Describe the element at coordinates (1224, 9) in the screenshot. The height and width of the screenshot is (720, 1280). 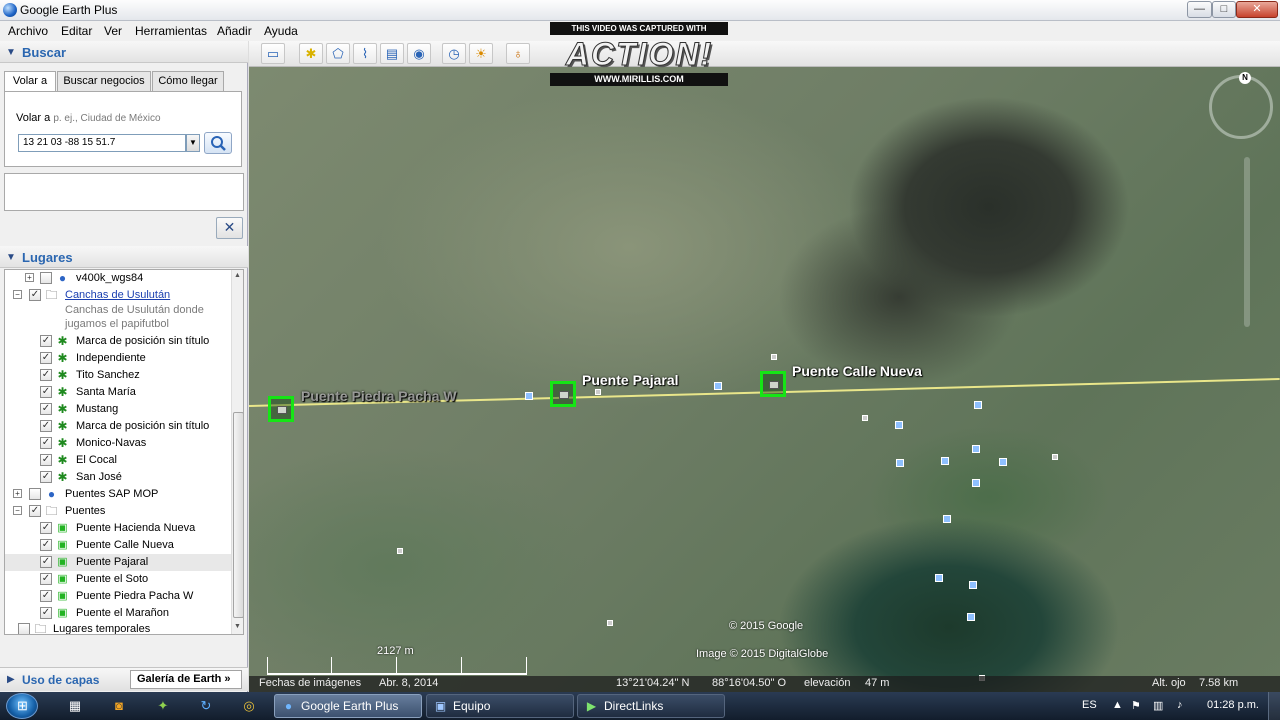
I see `maximize-button: □` at that location.